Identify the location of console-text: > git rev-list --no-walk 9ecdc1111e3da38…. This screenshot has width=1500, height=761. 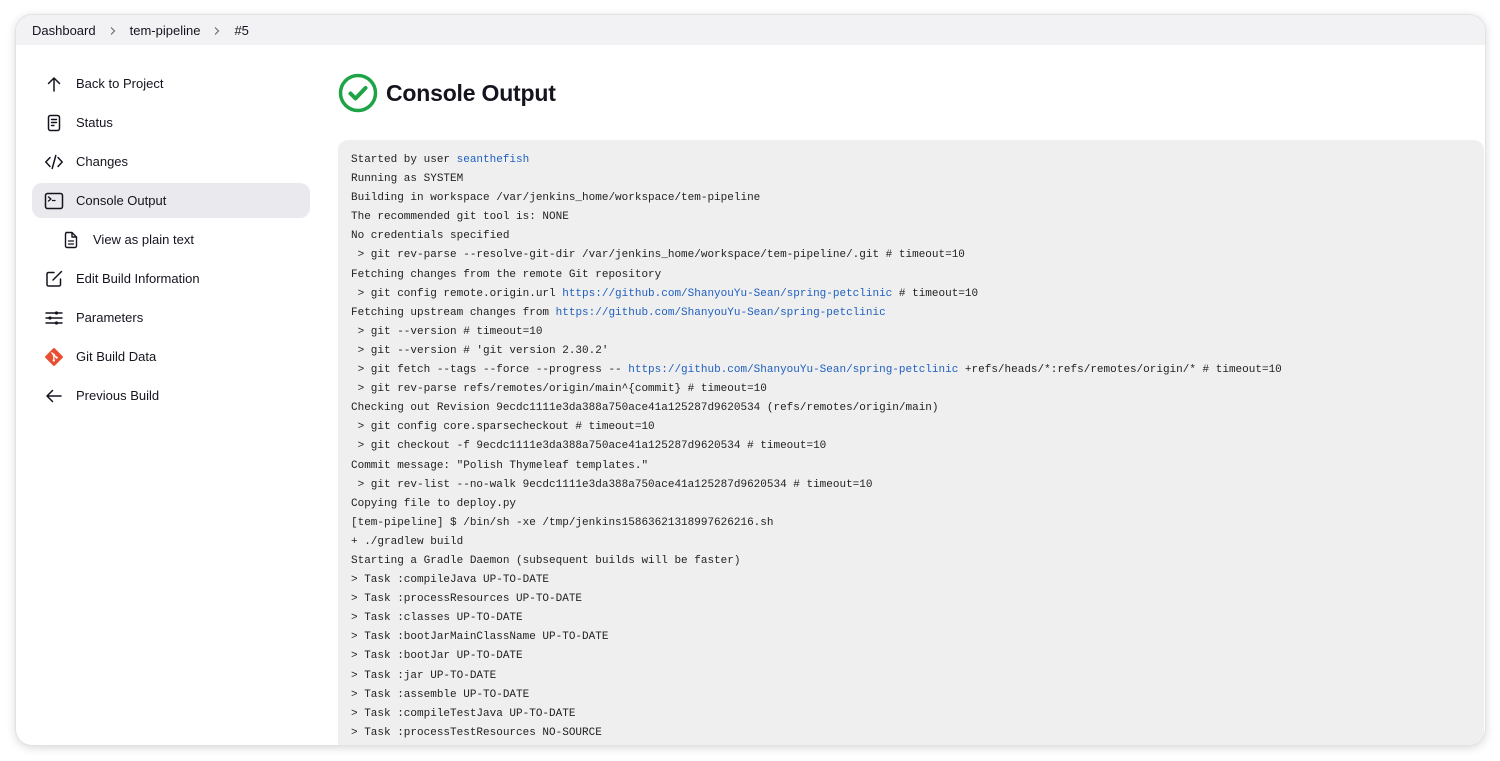
(612, 484).